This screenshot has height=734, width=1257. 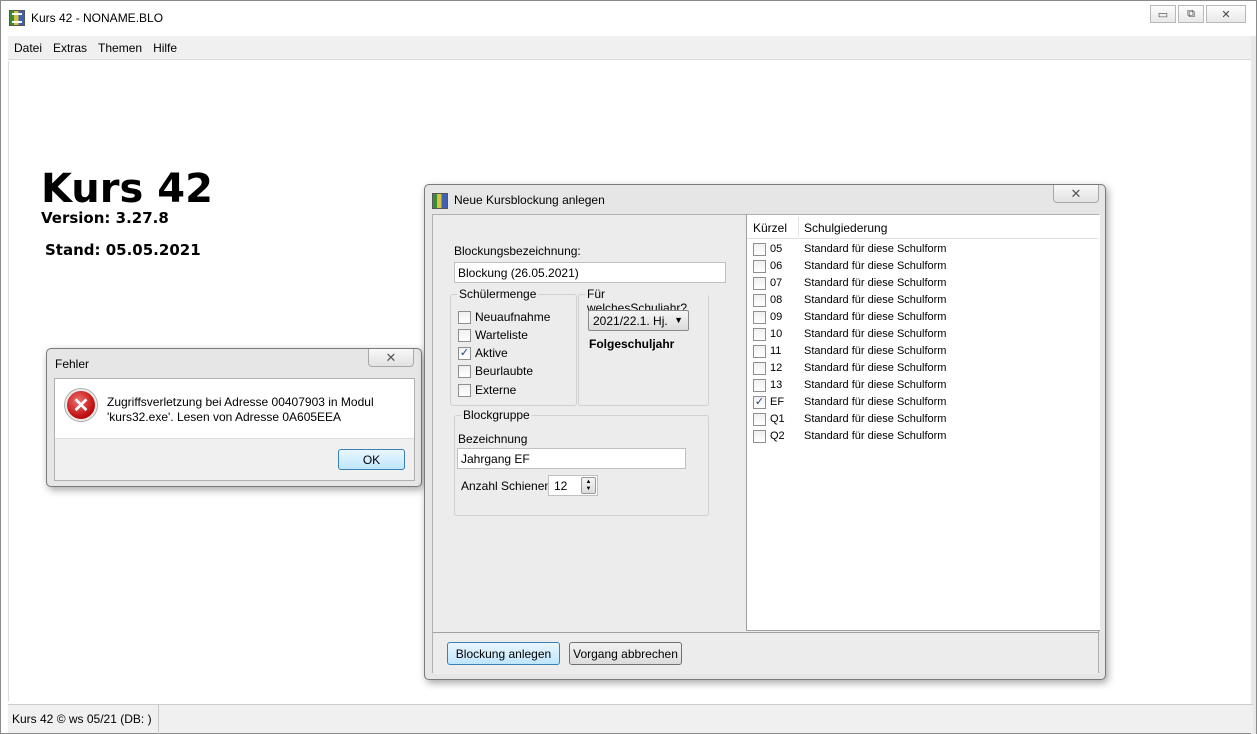 What do you see at coordinates (105, 218) in the screenshot?
I see `splash-version: Version: 3.27.8` at bounding box center [105, 218].